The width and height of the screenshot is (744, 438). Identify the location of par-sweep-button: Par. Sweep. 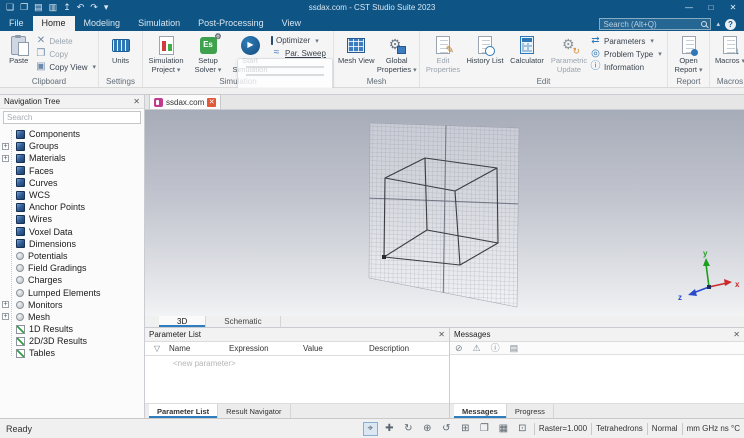
(298, 53).